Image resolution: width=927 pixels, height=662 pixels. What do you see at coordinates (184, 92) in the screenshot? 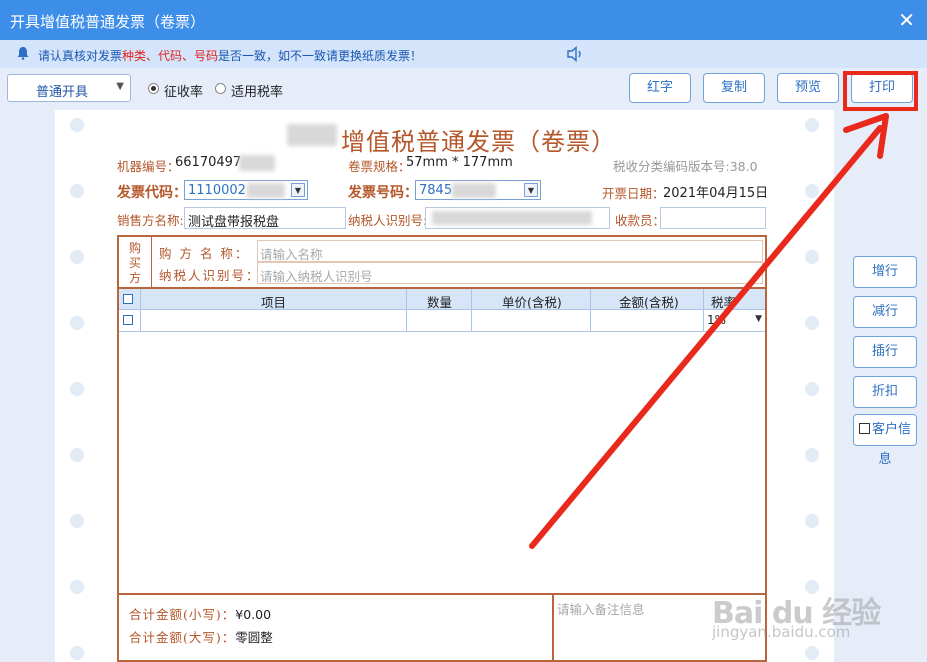
I see `radio-collect-label: 征收率` at bounding box center [184, 92].